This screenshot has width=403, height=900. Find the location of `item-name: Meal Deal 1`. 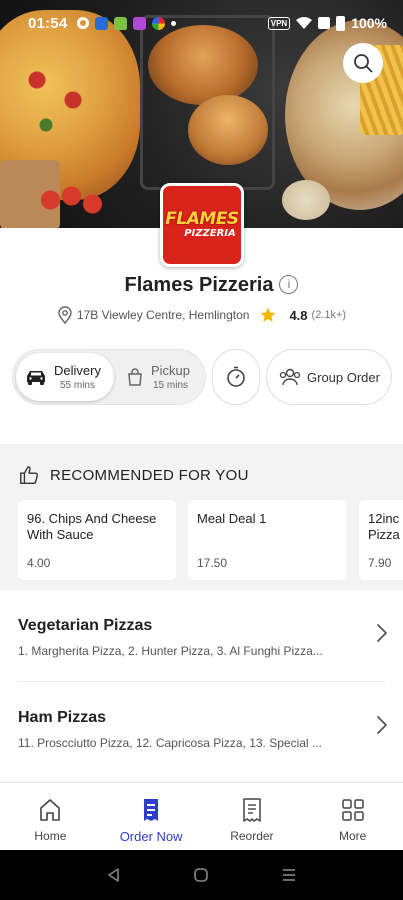

item-name: Meal Deal 1 is located at coordinates (232, 518).